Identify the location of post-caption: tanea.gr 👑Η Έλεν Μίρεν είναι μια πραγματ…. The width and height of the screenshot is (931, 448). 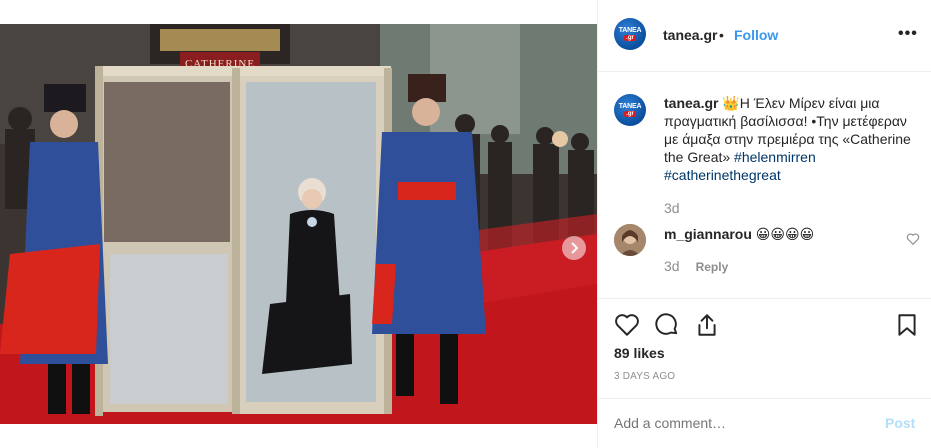
(791, 139).